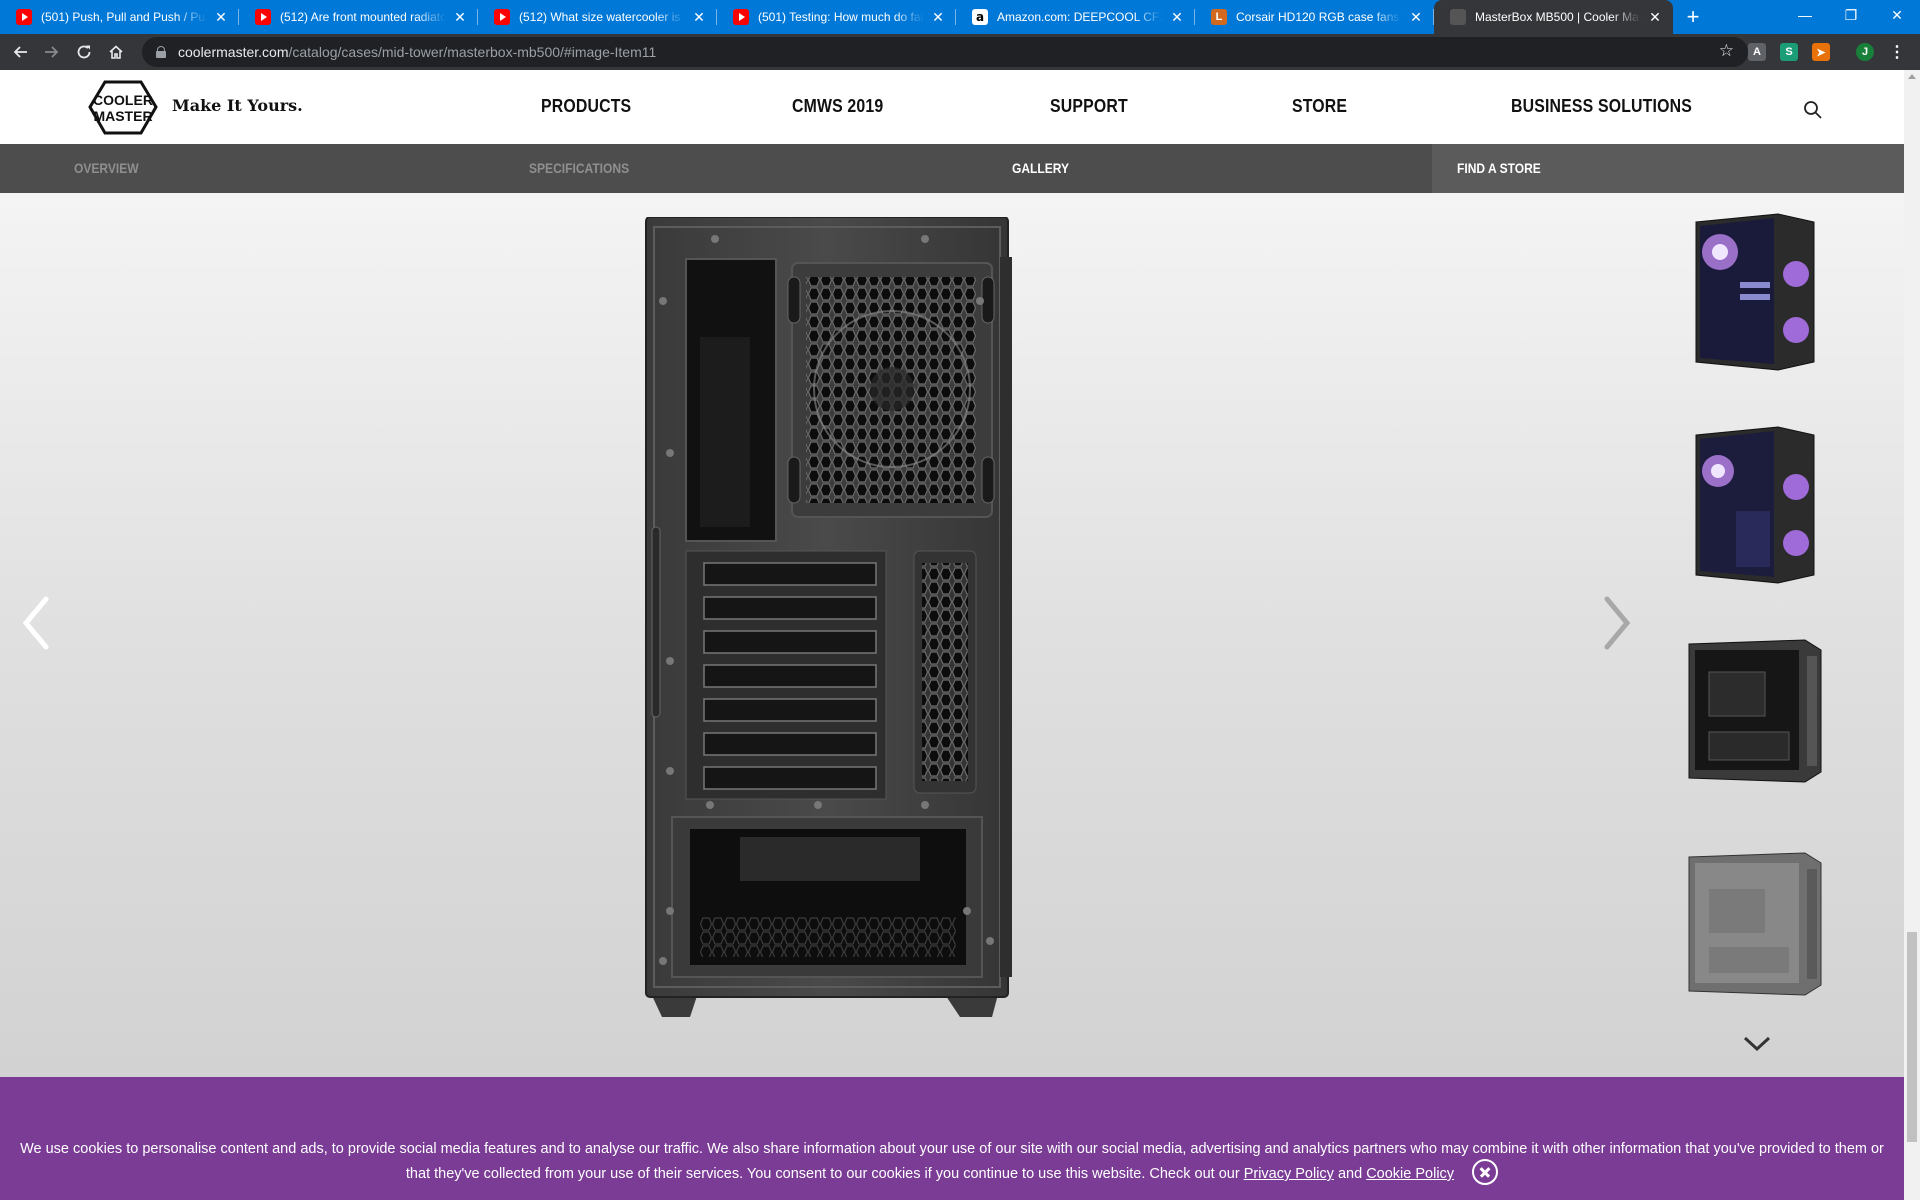  I want to click on privacy-policy-link: Privacy Policy, so click(1289, 1174).